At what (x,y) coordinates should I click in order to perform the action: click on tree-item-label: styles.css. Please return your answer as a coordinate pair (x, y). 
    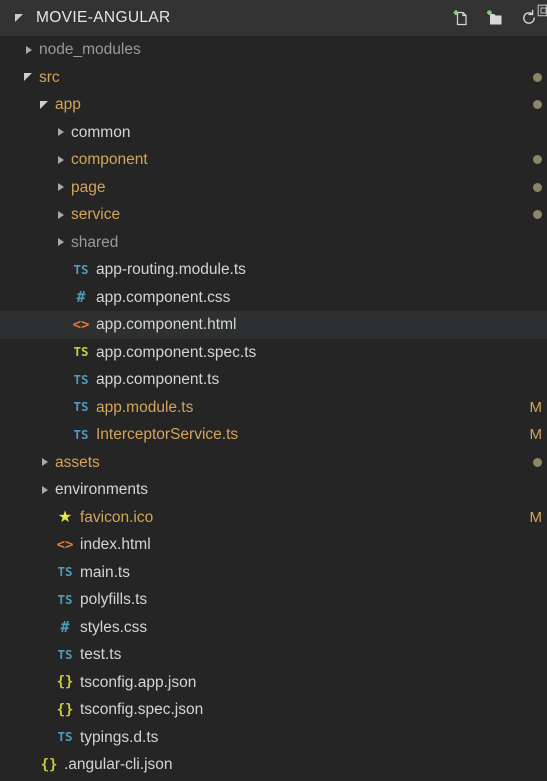
    Looking at the image, I should click on (114, 627).